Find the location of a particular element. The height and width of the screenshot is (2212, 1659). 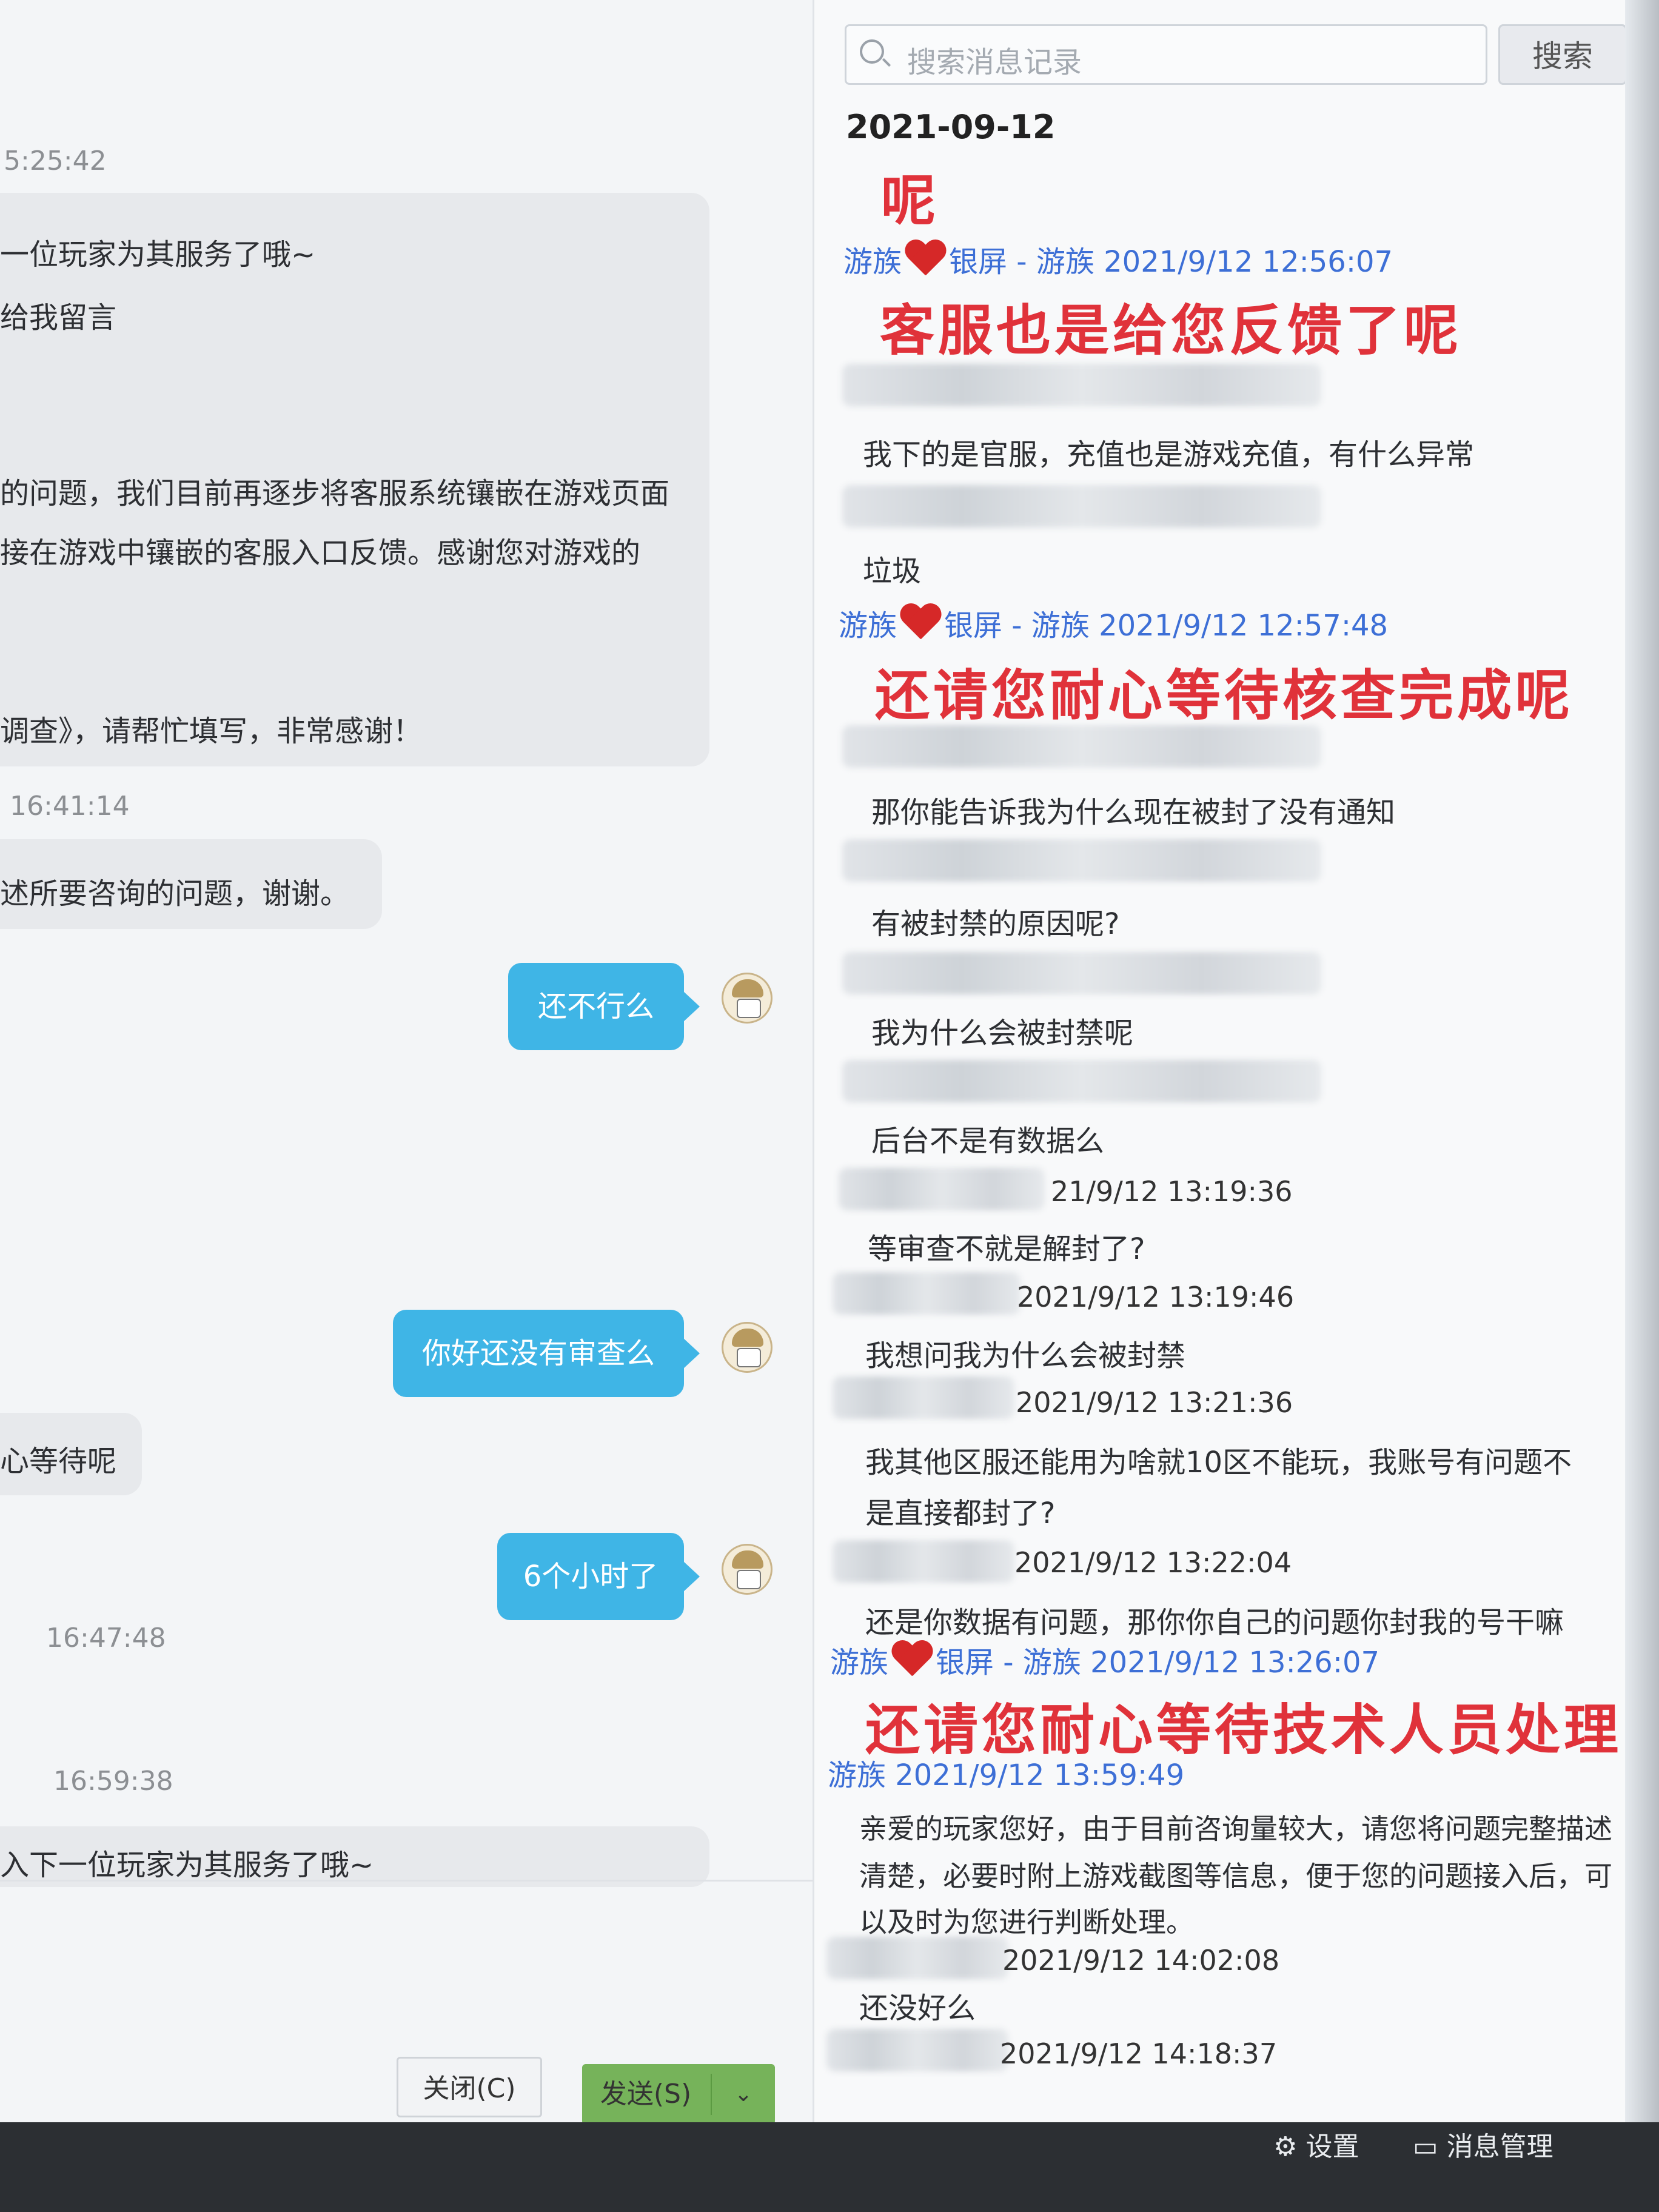

chevron-down-icon: ⌄ is located at coordinates (743, 2093).